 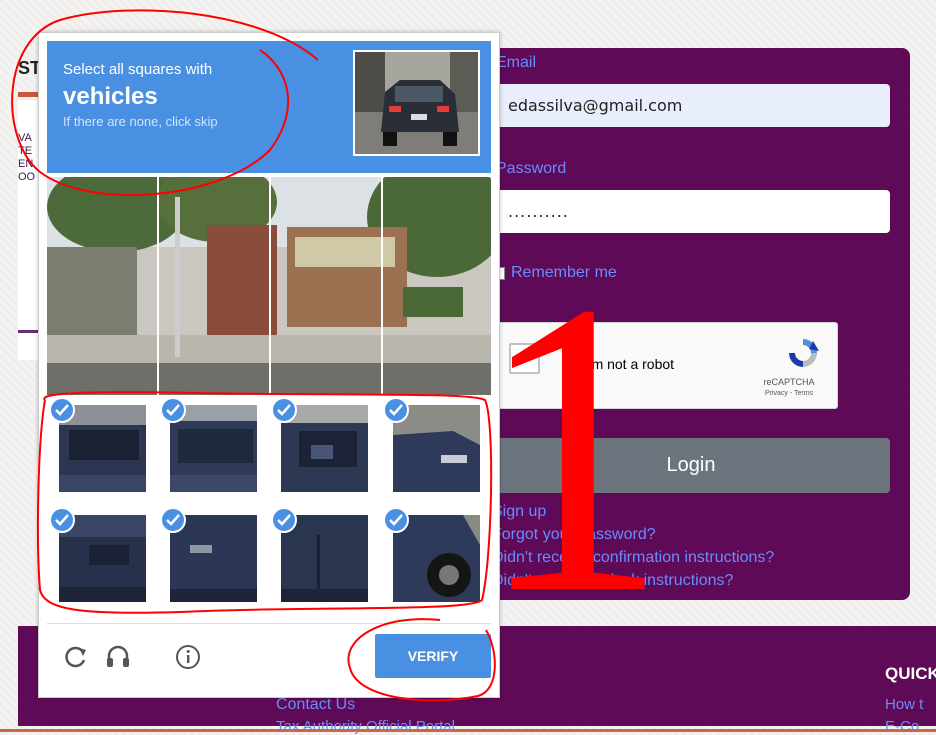 I want to click on password-label: Password, so click(x=531, y=168).